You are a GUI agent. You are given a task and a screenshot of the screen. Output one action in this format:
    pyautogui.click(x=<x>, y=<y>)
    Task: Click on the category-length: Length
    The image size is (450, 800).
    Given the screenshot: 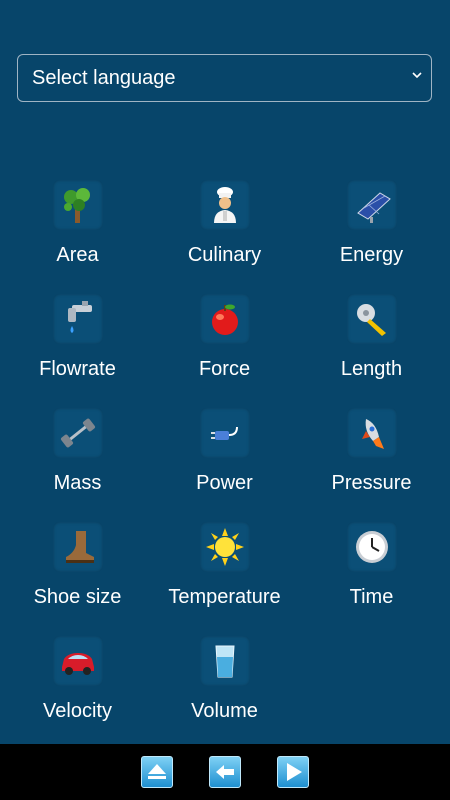 What is the action you would take?
    pyautogui.click(x=371, y=349)
    